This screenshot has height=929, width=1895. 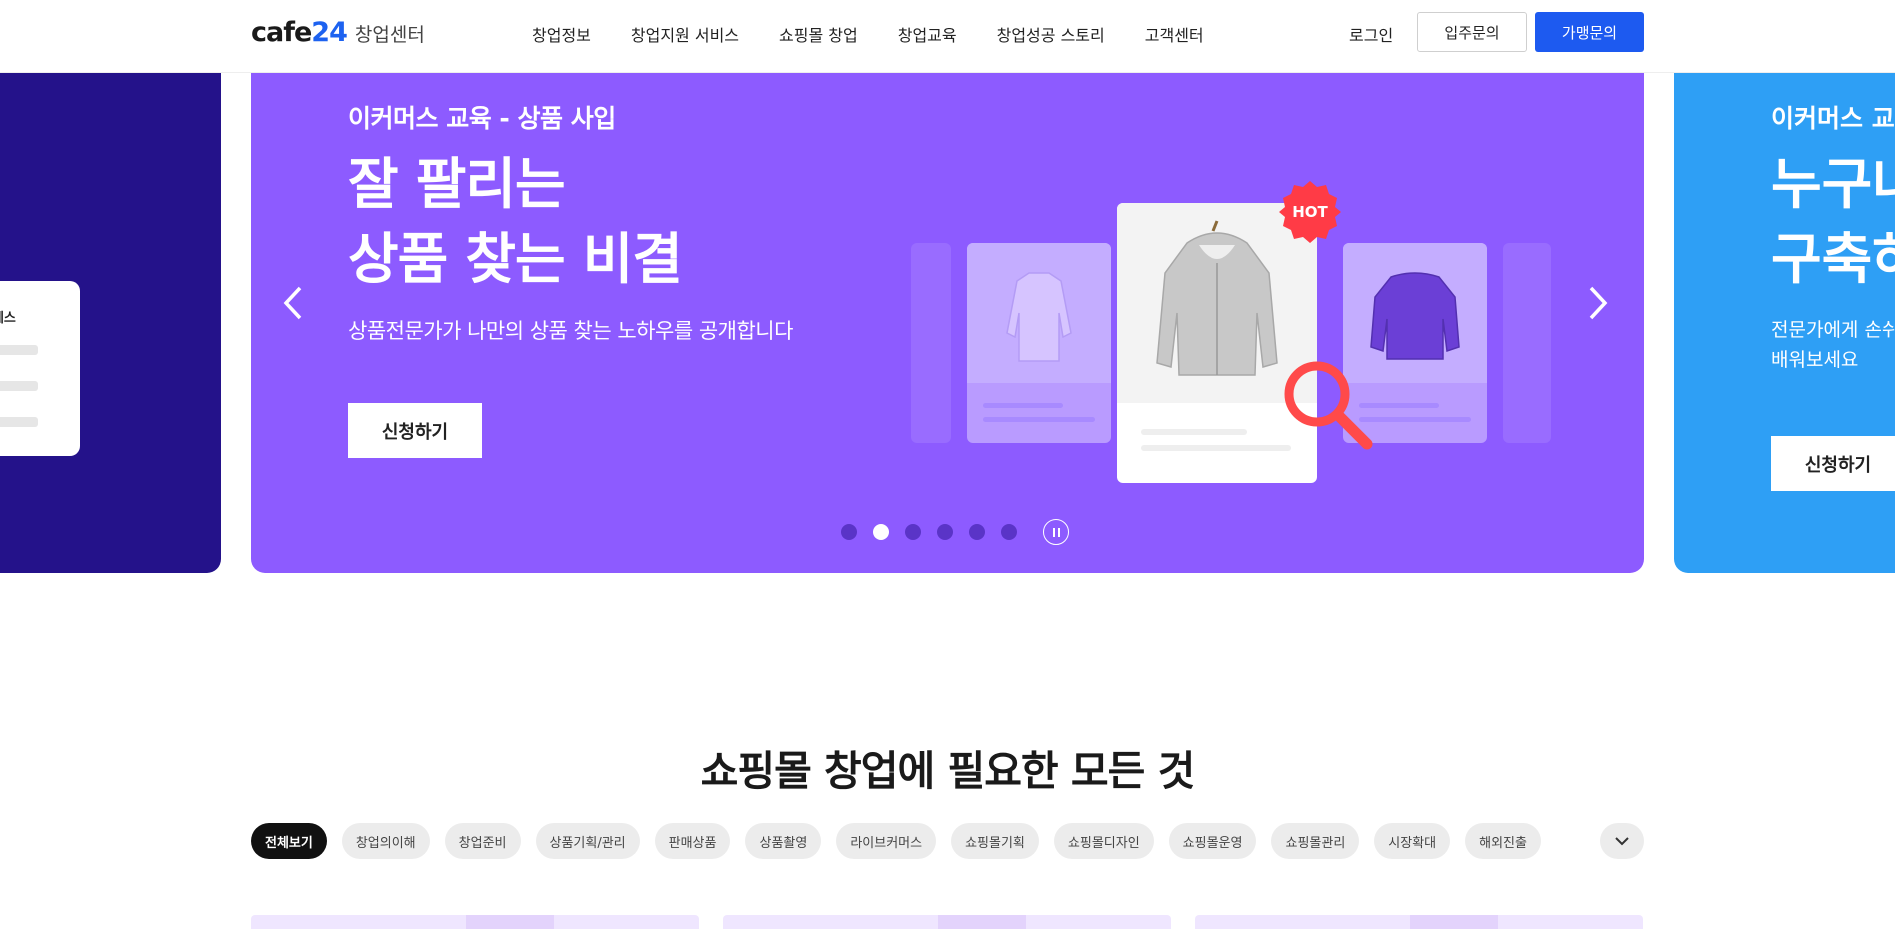 I want to click on slide-next-kicker: 이커머스 교육, so click(x=1833, y=118).